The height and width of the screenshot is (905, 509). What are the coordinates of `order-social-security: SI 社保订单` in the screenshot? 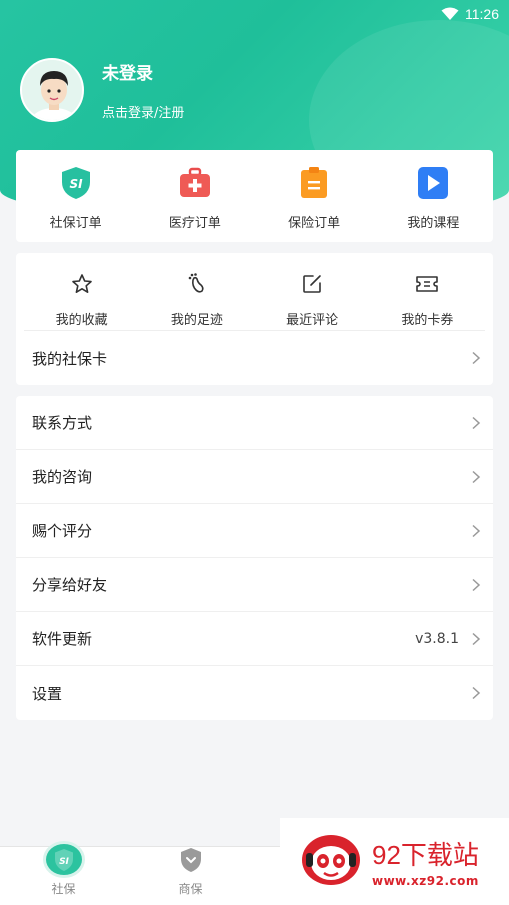 It's located at (75, 196).